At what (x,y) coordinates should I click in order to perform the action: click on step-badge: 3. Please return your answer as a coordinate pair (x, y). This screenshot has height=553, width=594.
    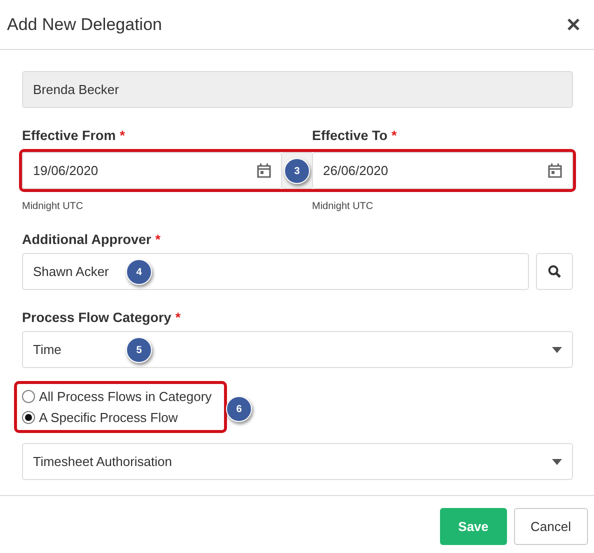
    Looking at the image, I should click on (297, 171).